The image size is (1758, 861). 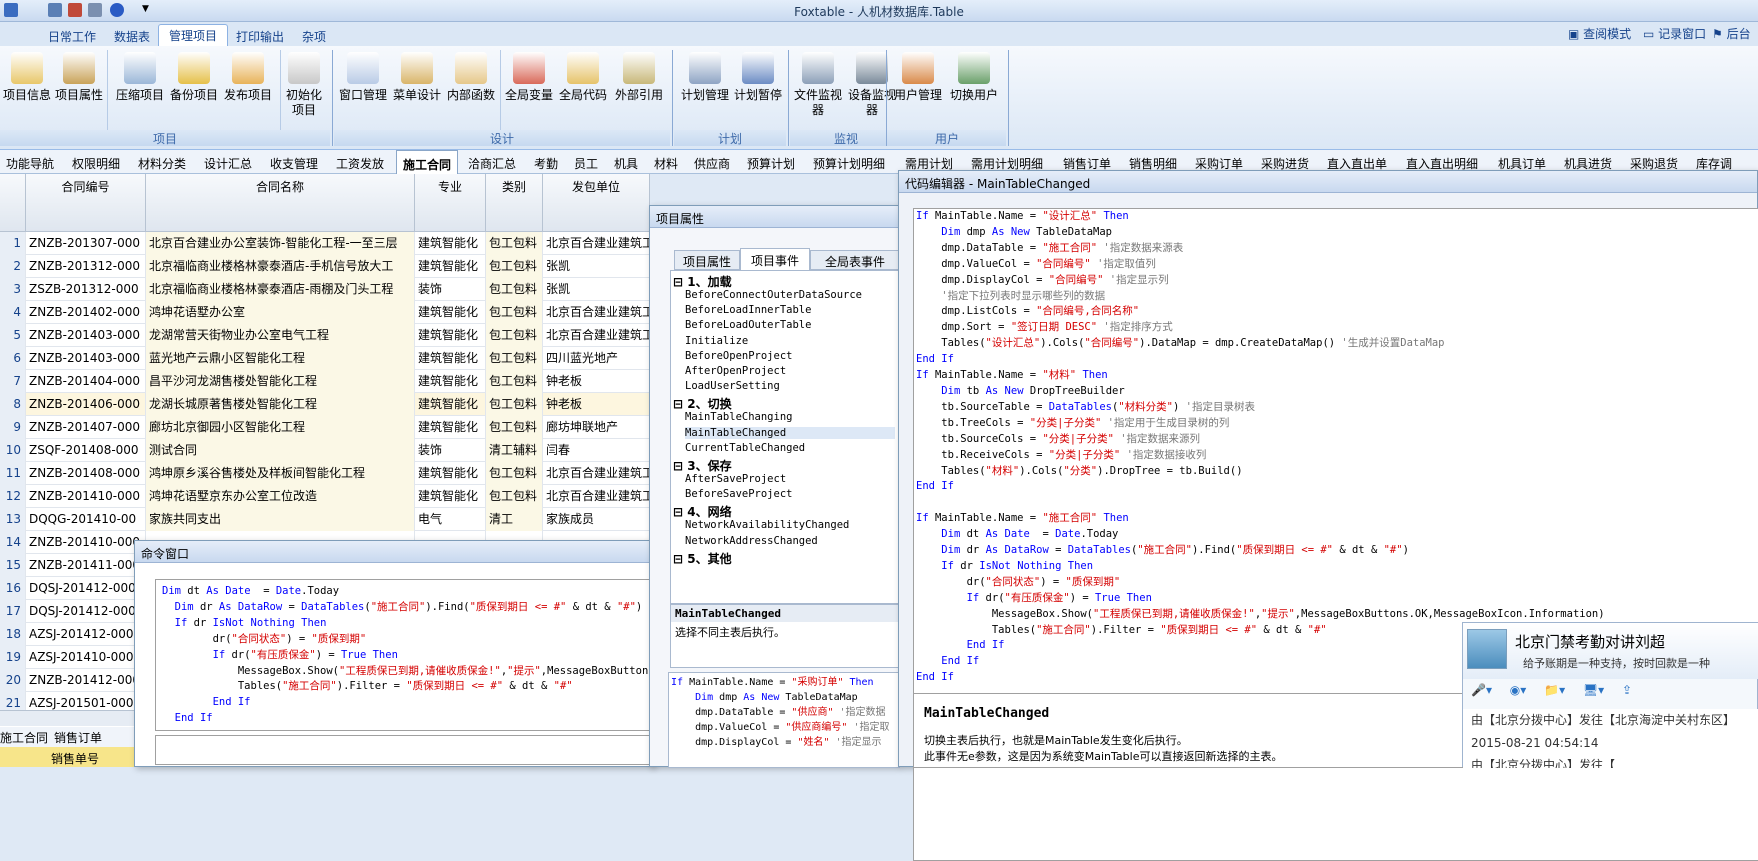 I want to click on table-cell: ZNZB-201407-000, so click(x=86, y=427).